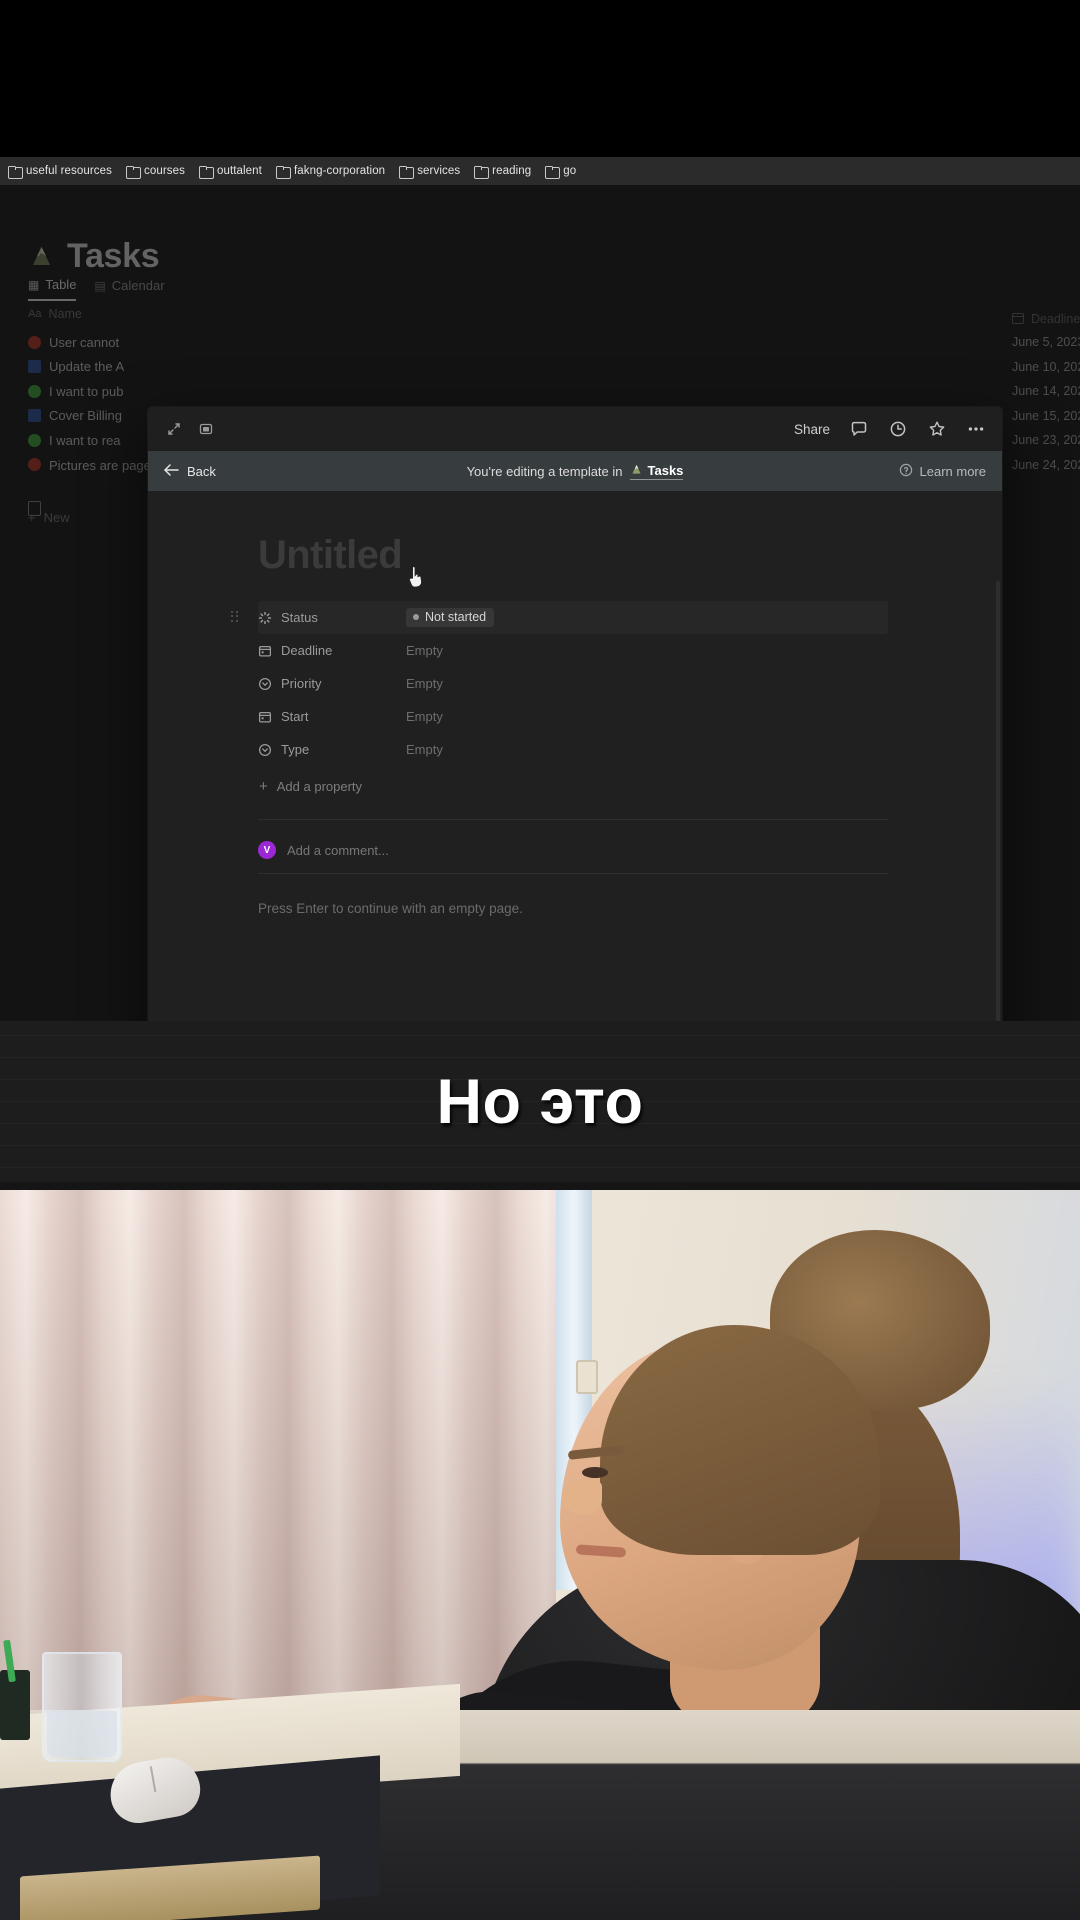 The height and width of the screenshot is (1920, 1080). What do you see at coordinates (206, 429) in the screenshot?
I see `fullscreen-icon` at bounding box center [206, 429].